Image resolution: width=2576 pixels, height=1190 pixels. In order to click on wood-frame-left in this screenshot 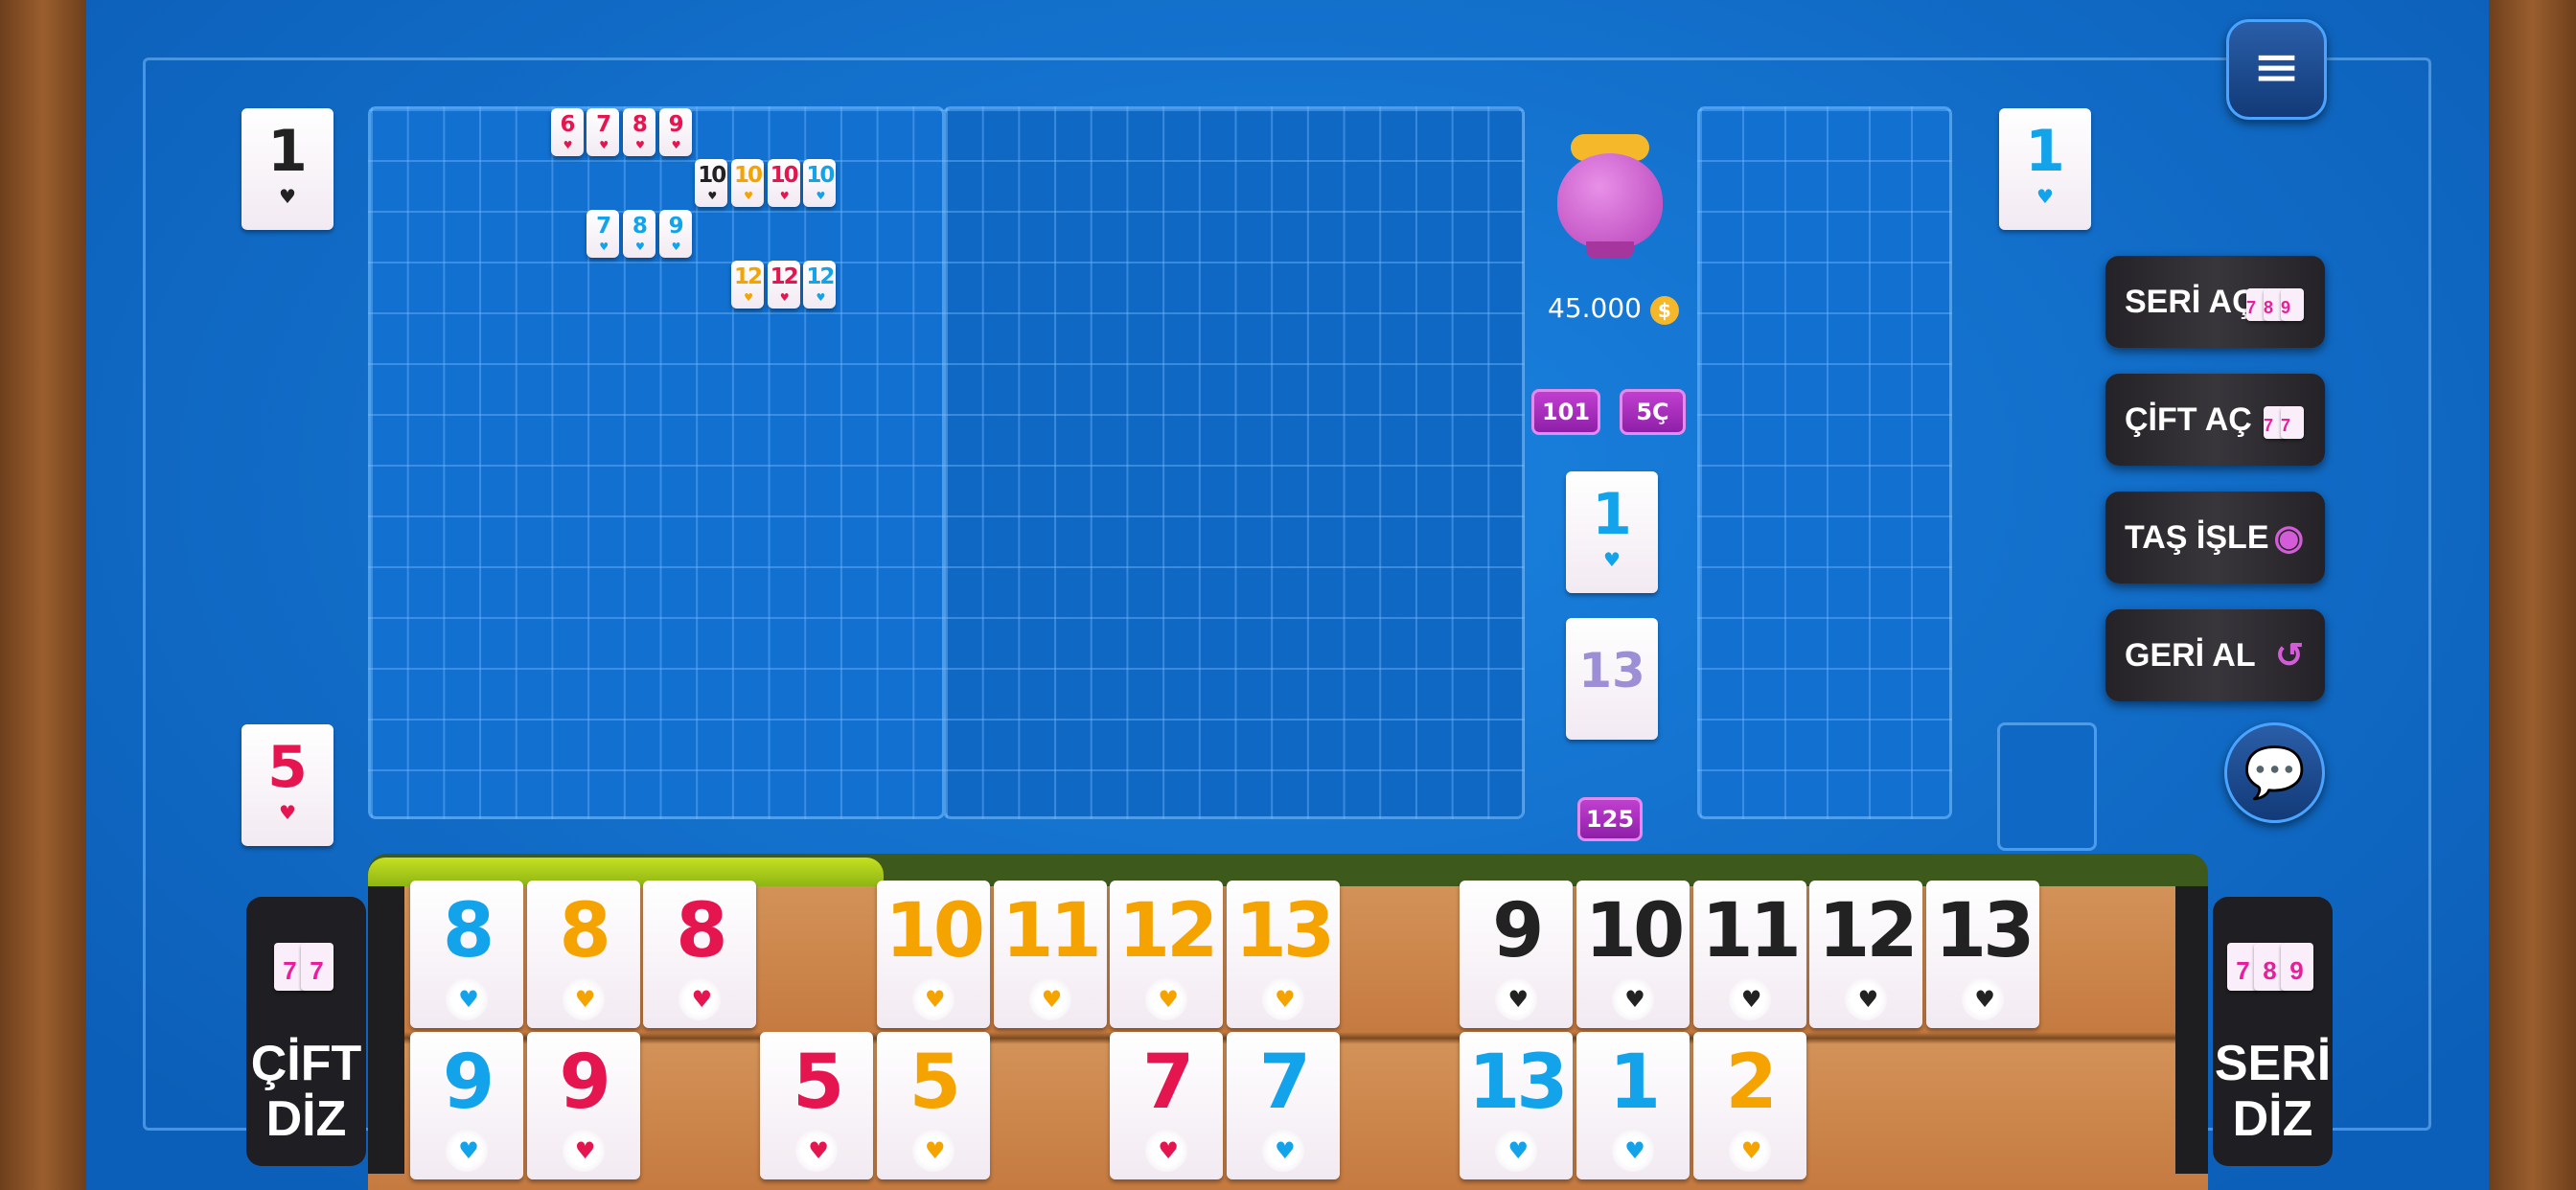, I will do `click(43, 595)`.